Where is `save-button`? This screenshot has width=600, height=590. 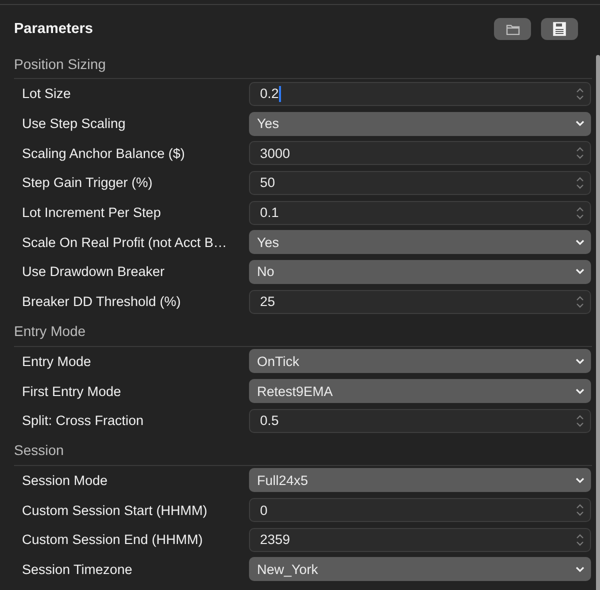 save-button is located at coordinates (559, 29).